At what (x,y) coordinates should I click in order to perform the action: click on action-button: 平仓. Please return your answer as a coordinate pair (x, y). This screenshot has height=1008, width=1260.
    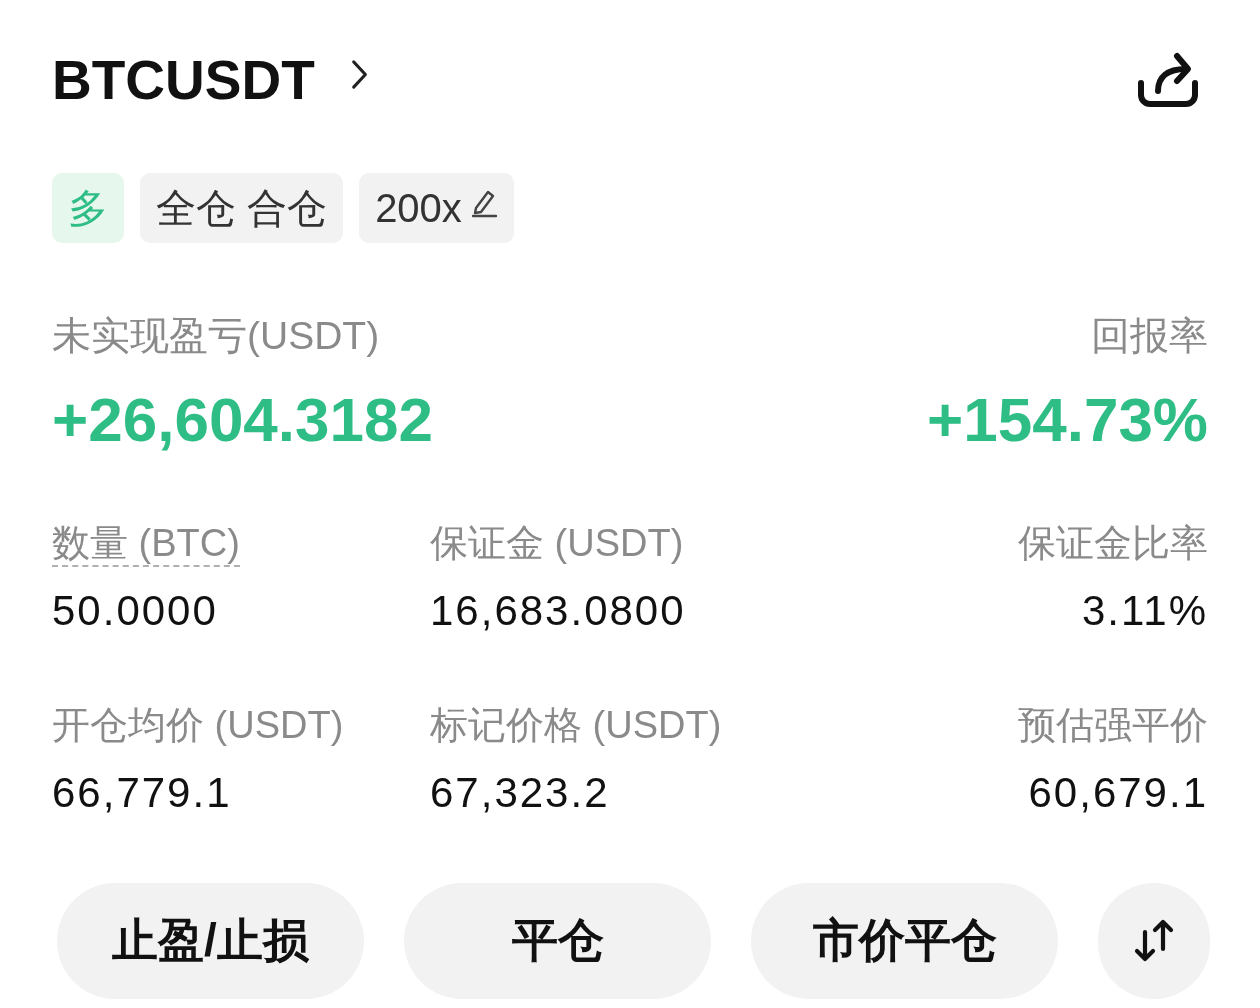
    Looking at the image, I should click on (557, 941).